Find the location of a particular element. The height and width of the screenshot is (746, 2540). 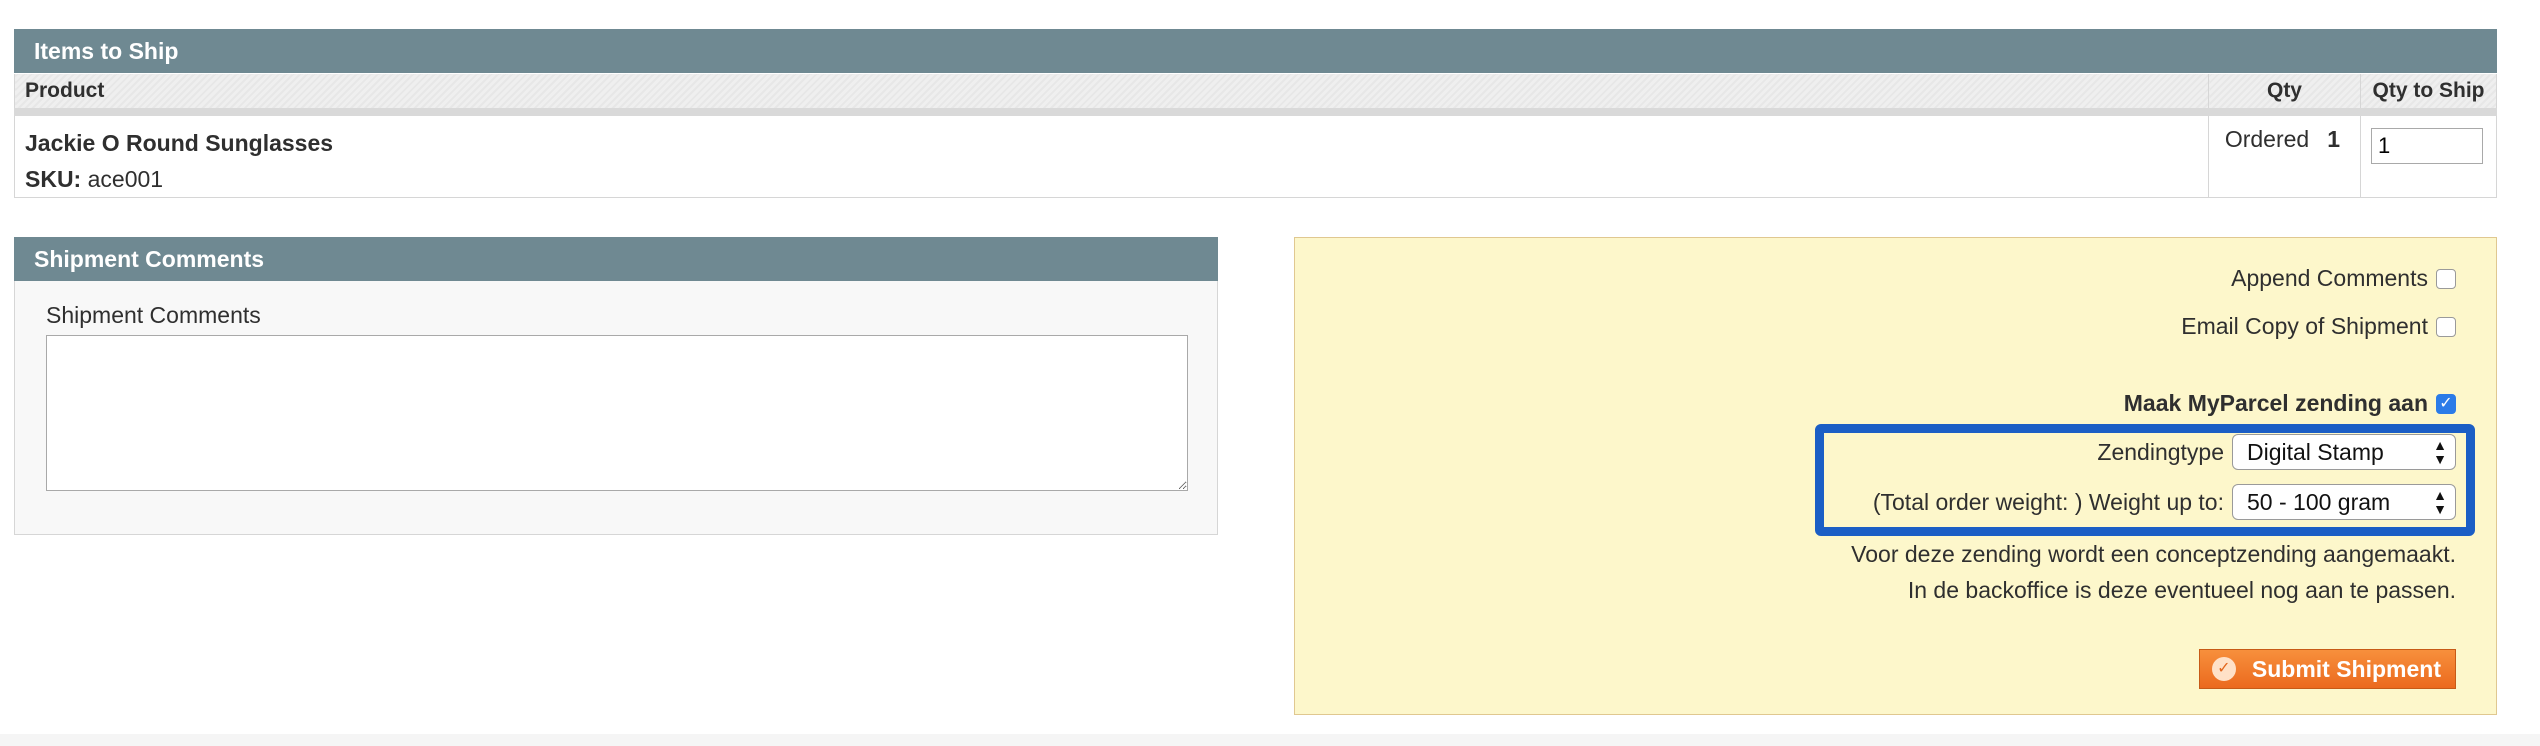

myparcel-label: Maak MyParcel zending aan is located at coordinates (2275, 403).